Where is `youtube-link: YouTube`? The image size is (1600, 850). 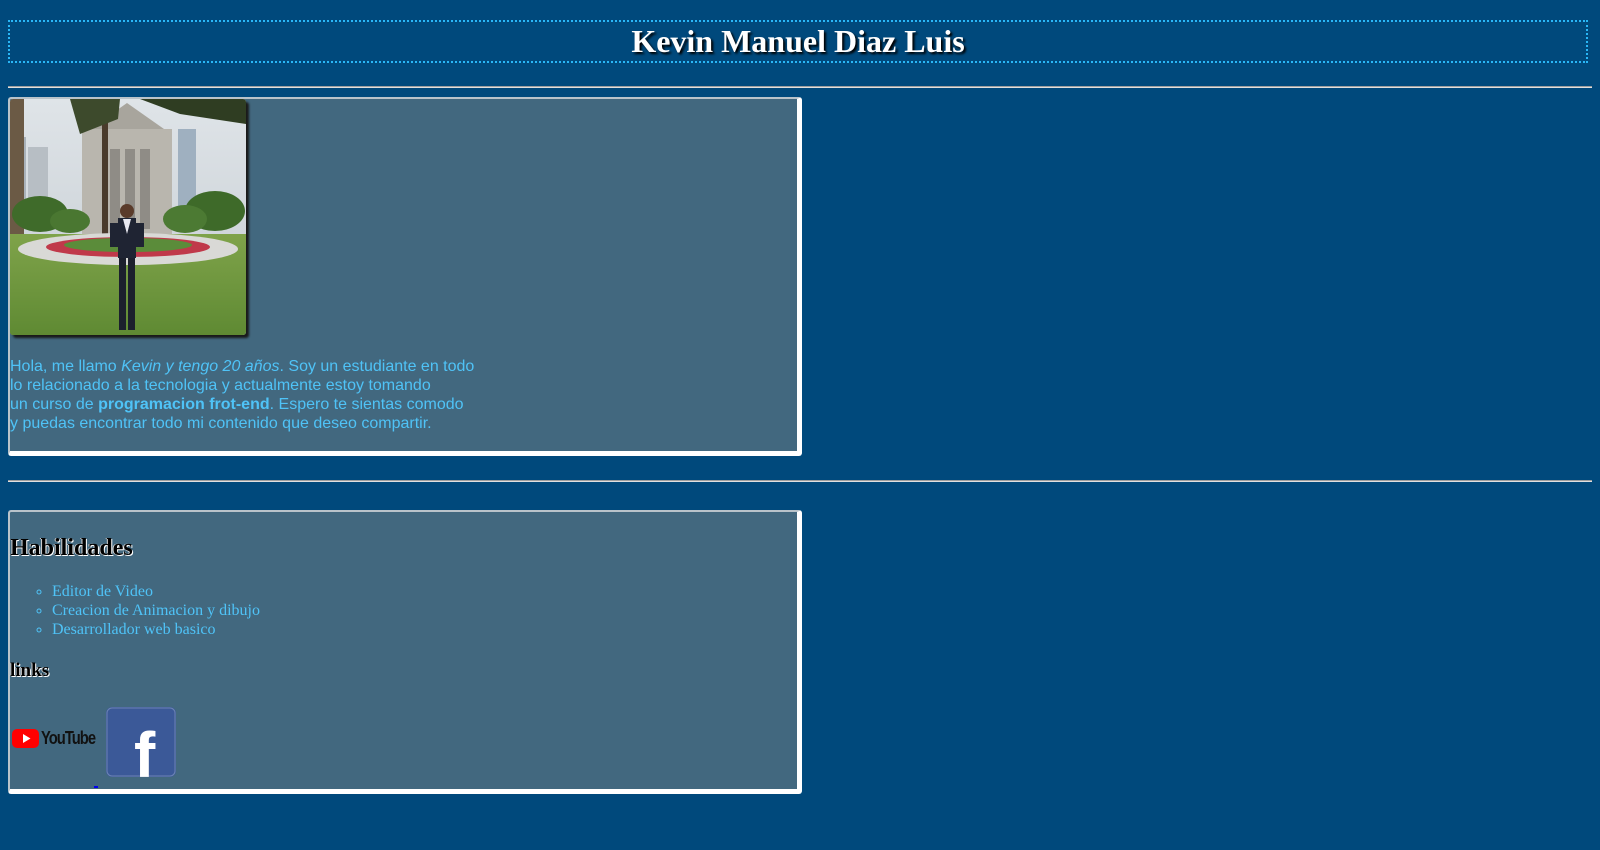 youtube-link: YouTube is located at coordinates (59, 738).